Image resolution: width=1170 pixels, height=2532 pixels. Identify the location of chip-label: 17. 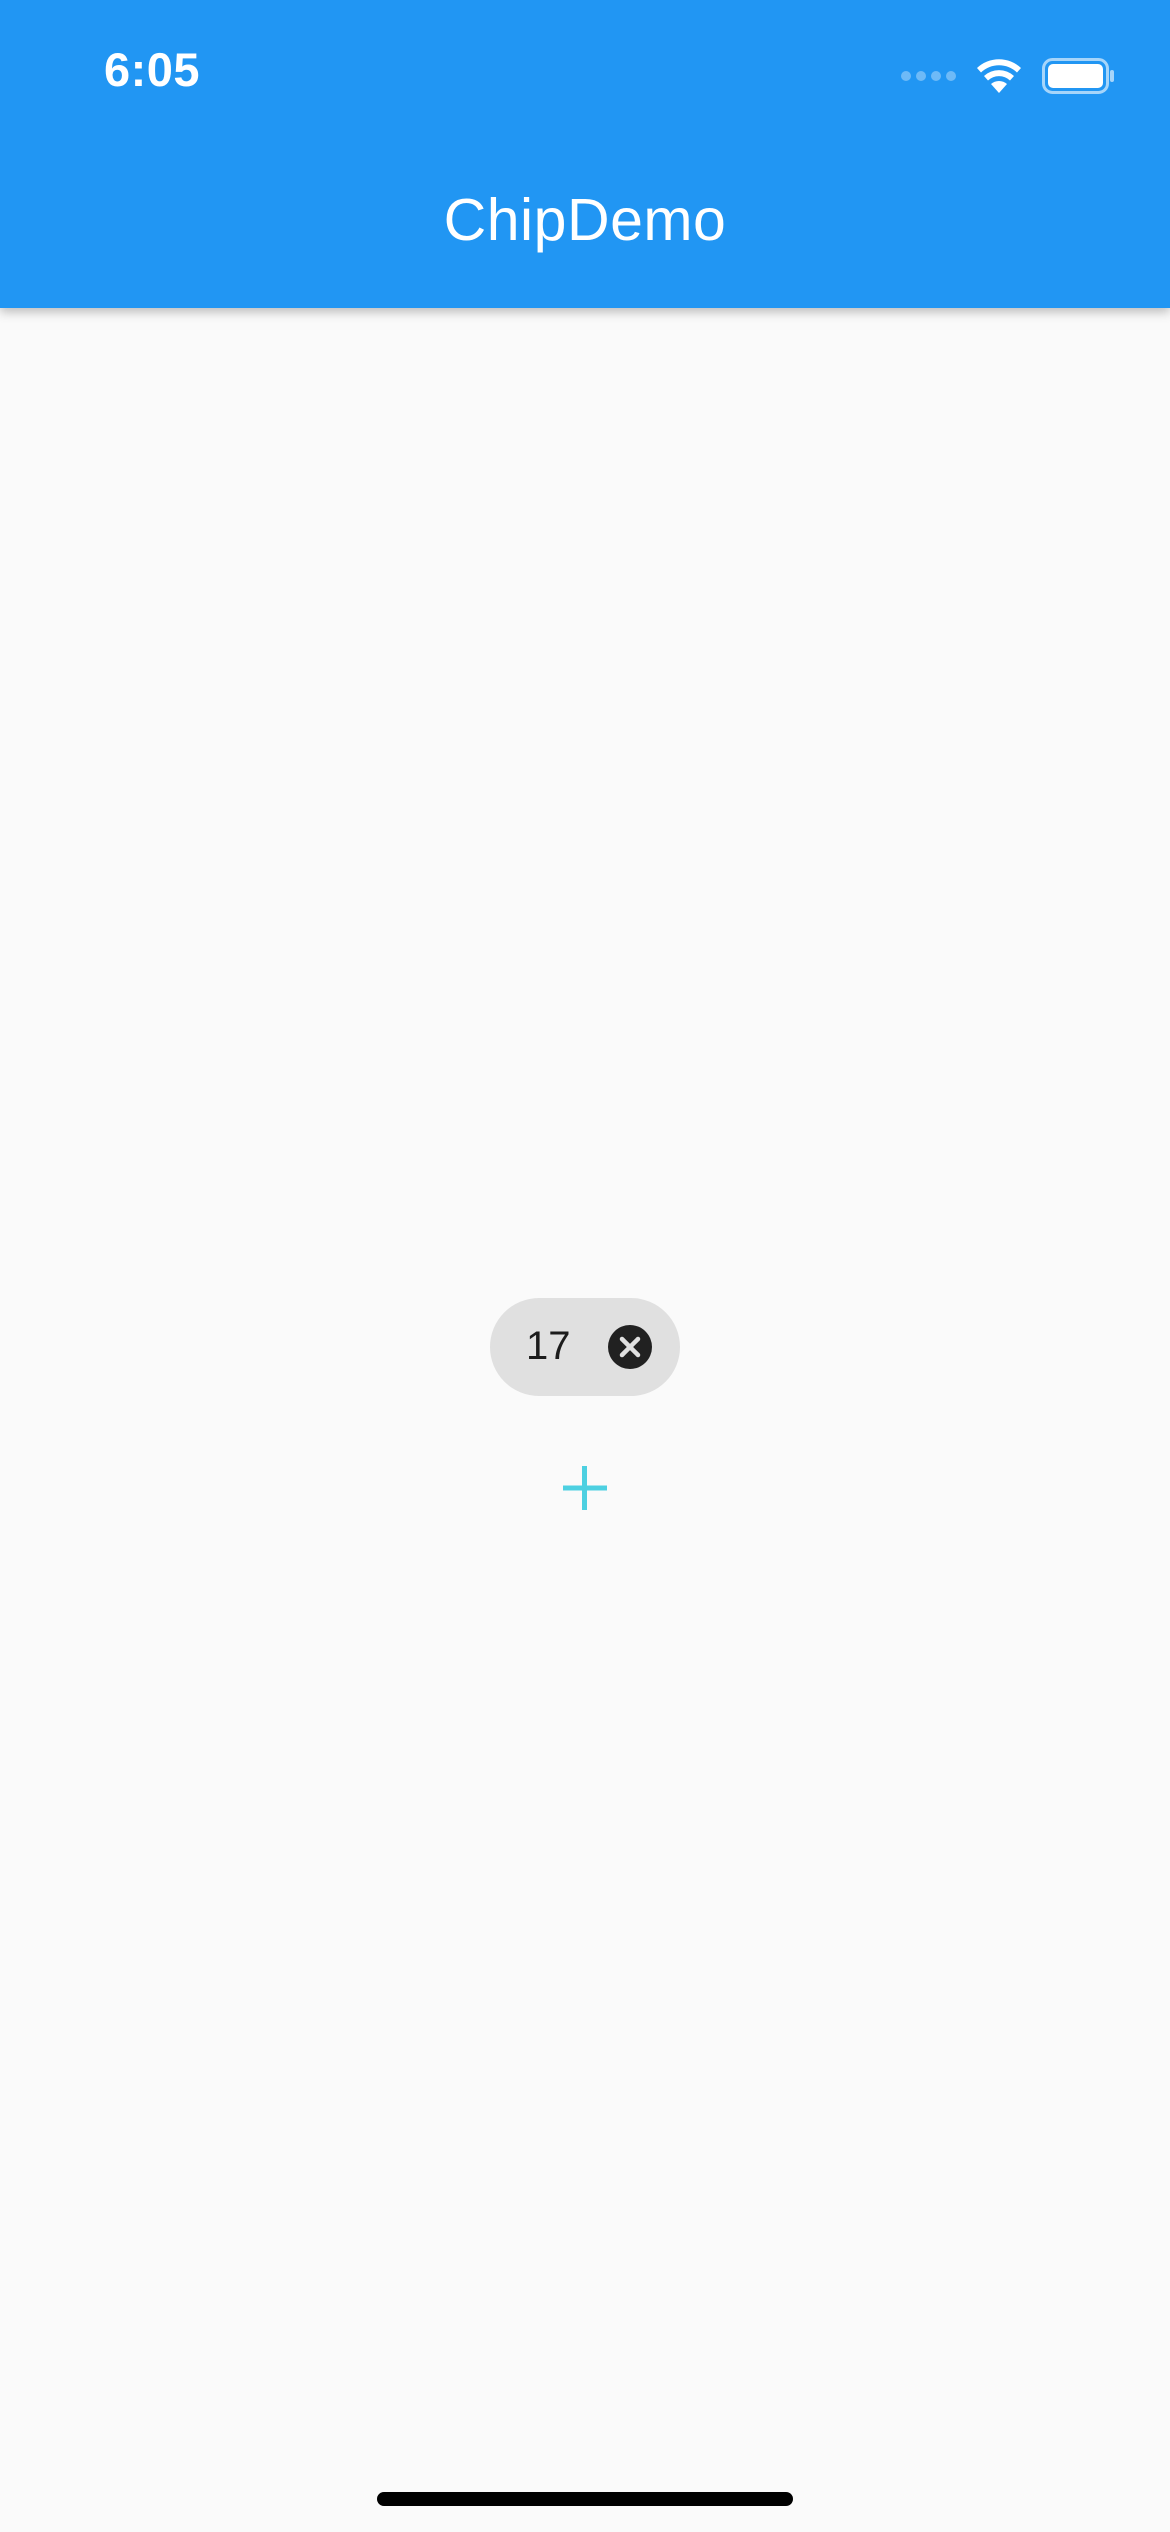
(548, 1346).